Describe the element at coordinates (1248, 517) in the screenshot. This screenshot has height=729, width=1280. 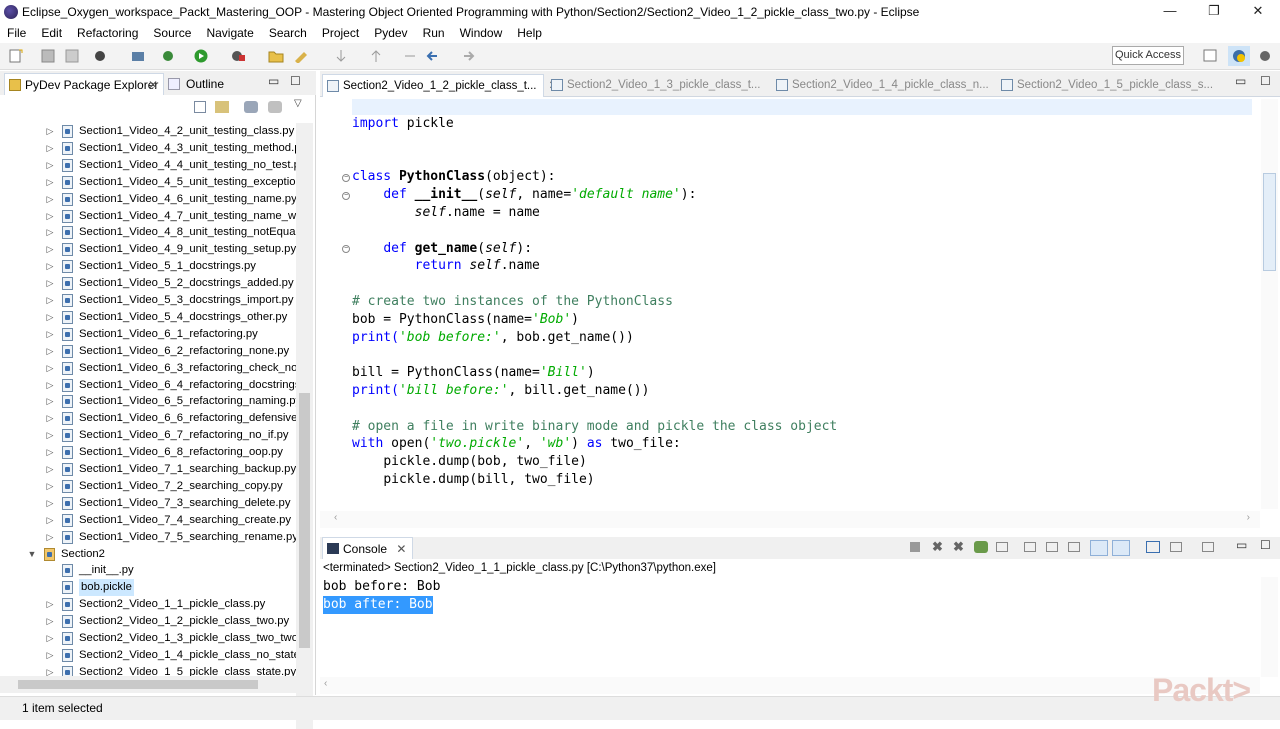
I see `scroll-right-icon: ›` at that location.